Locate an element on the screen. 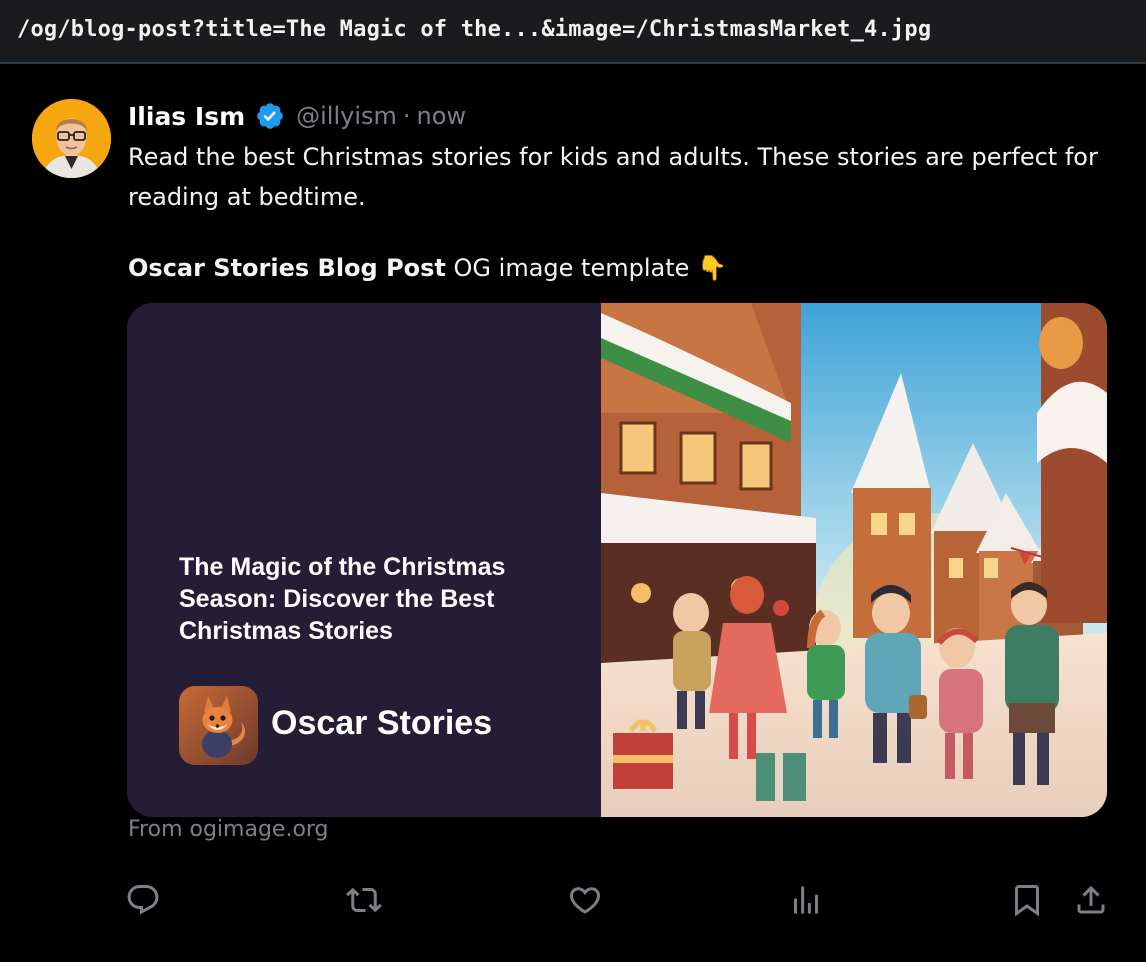 The width and height of the screenshot is (1146, 962). retweet-button is located at coordinates (364, 900).